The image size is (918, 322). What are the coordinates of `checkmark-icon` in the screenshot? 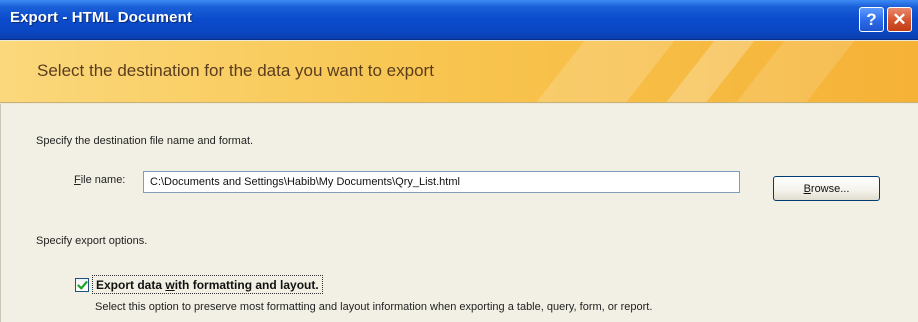 It's located at (82, 284).